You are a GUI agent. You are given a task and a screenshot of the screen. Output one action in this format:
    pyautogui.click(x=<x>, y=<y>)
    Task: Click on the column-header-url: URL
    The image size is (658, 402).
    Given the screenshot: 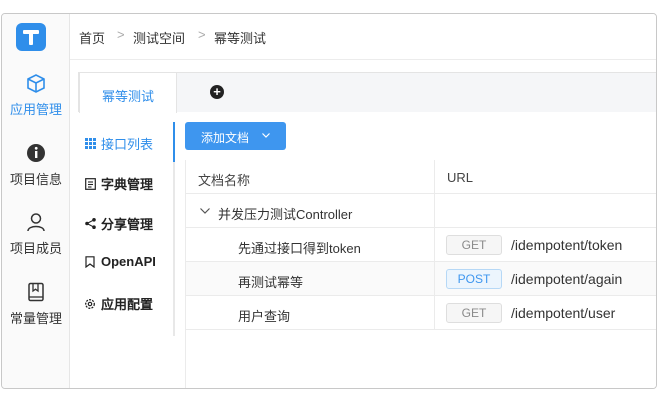 What is the action you would take?
    pyautogui.click(x=460, y=177)
    